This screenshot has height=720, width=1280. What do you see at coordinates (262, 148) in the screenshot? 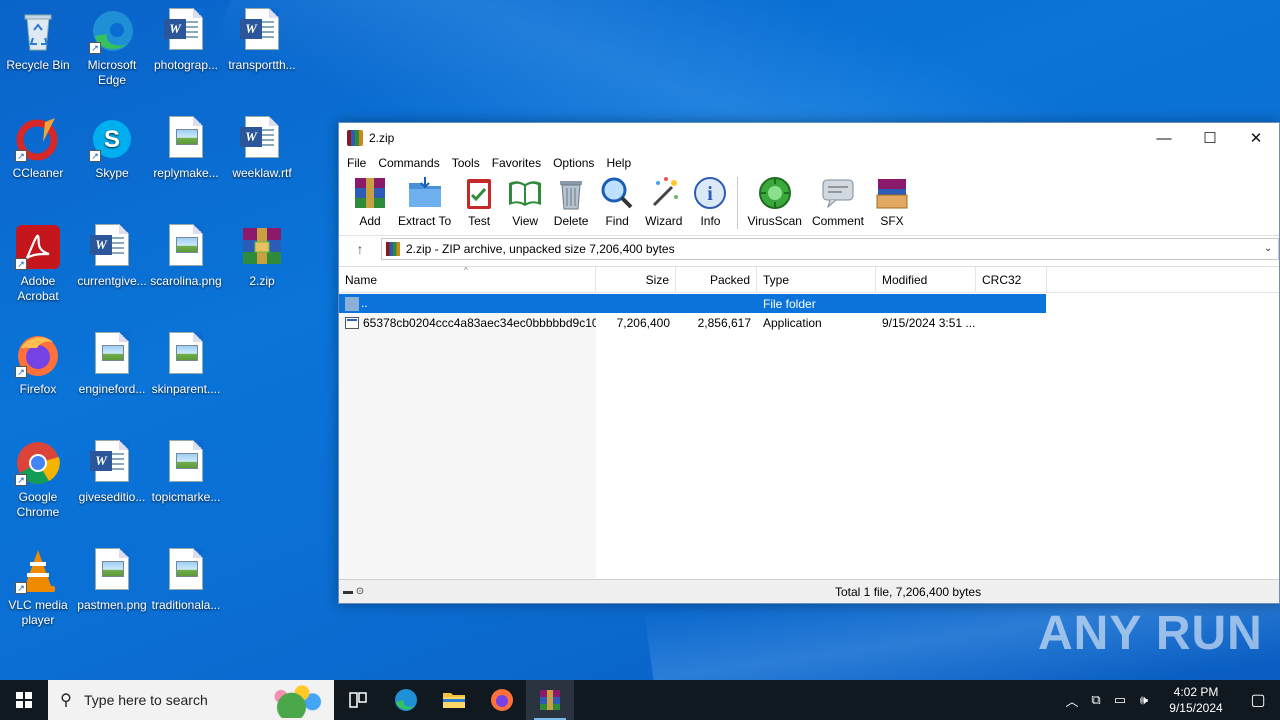
I see `desktop-icon-weeklaw: W weeklaw.rtf` at bounding box center [262, 148].